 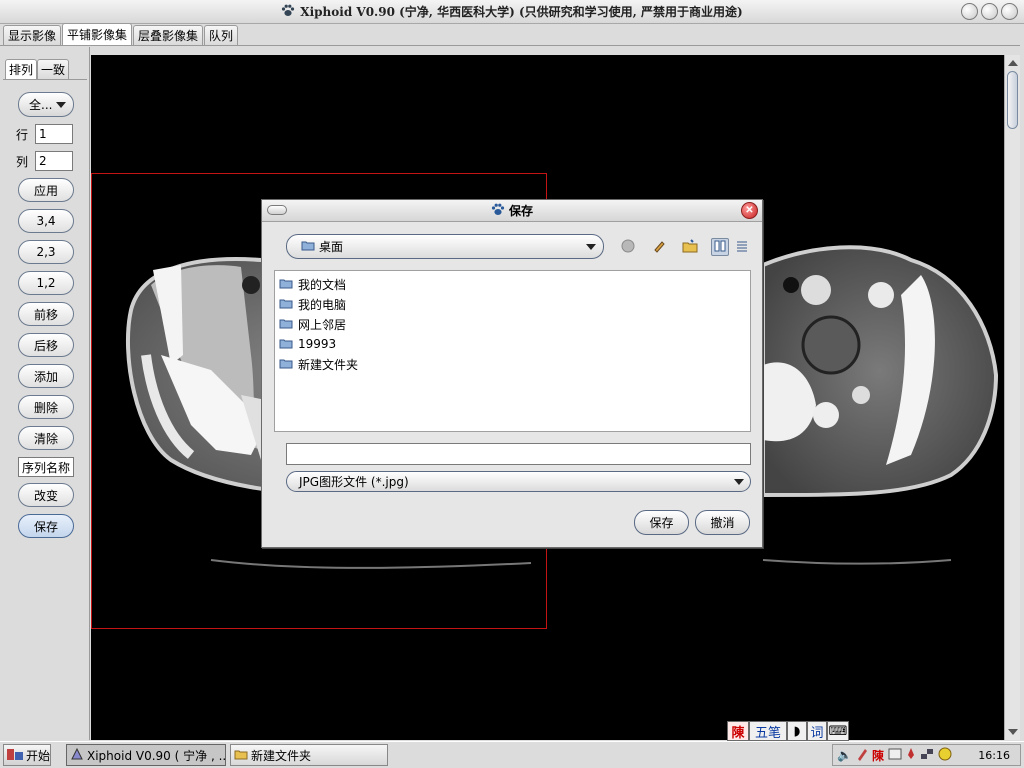 What do you see at coordinates (518, 454) in the screenshot?
I see `filename-input` at bounding box center [518, 454].